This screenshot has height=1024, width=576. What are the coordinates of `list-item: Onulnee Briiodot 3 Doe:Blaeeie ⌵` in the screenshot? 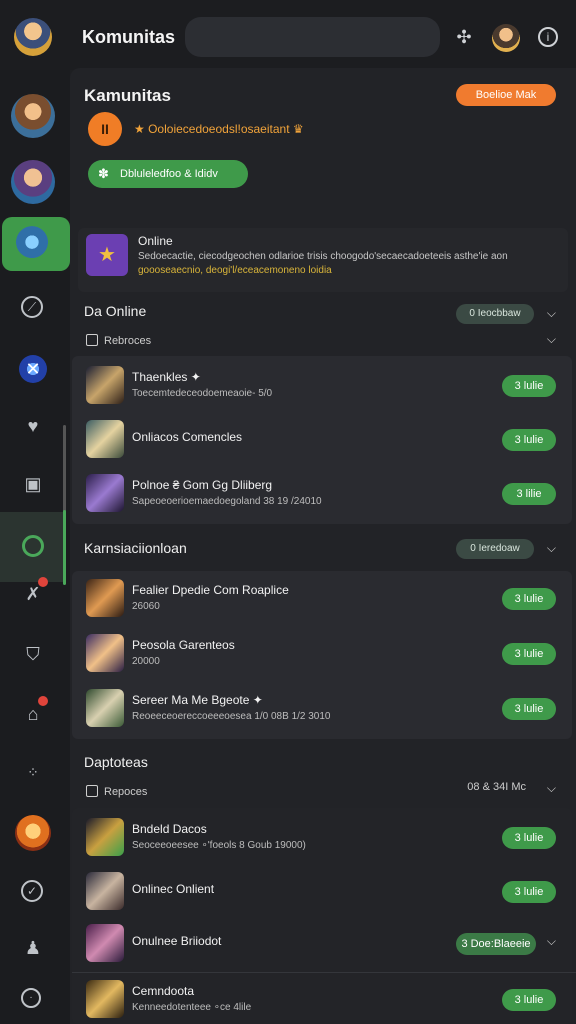 It's located at (321, 943).